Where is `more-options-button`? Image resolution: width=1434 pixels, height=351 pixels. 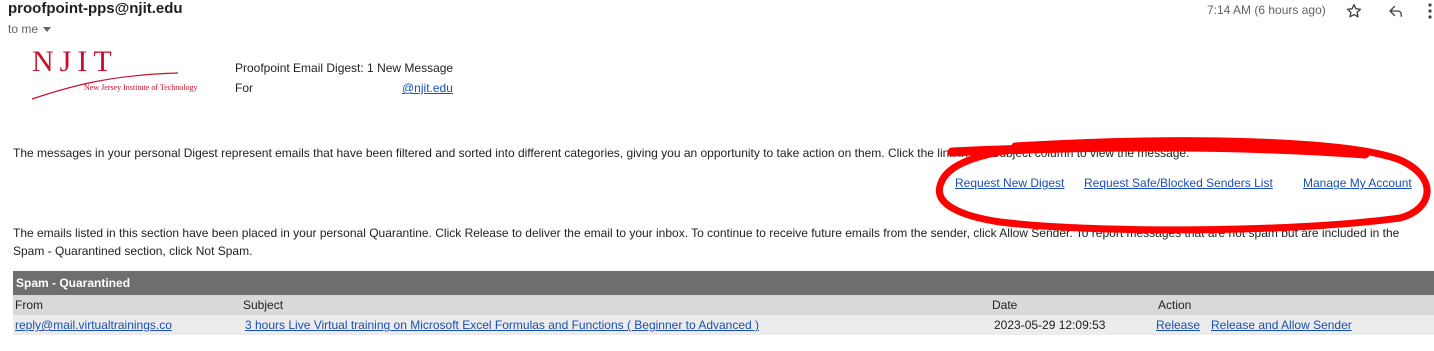 more-options-button is located at coordinates (1429, 11).